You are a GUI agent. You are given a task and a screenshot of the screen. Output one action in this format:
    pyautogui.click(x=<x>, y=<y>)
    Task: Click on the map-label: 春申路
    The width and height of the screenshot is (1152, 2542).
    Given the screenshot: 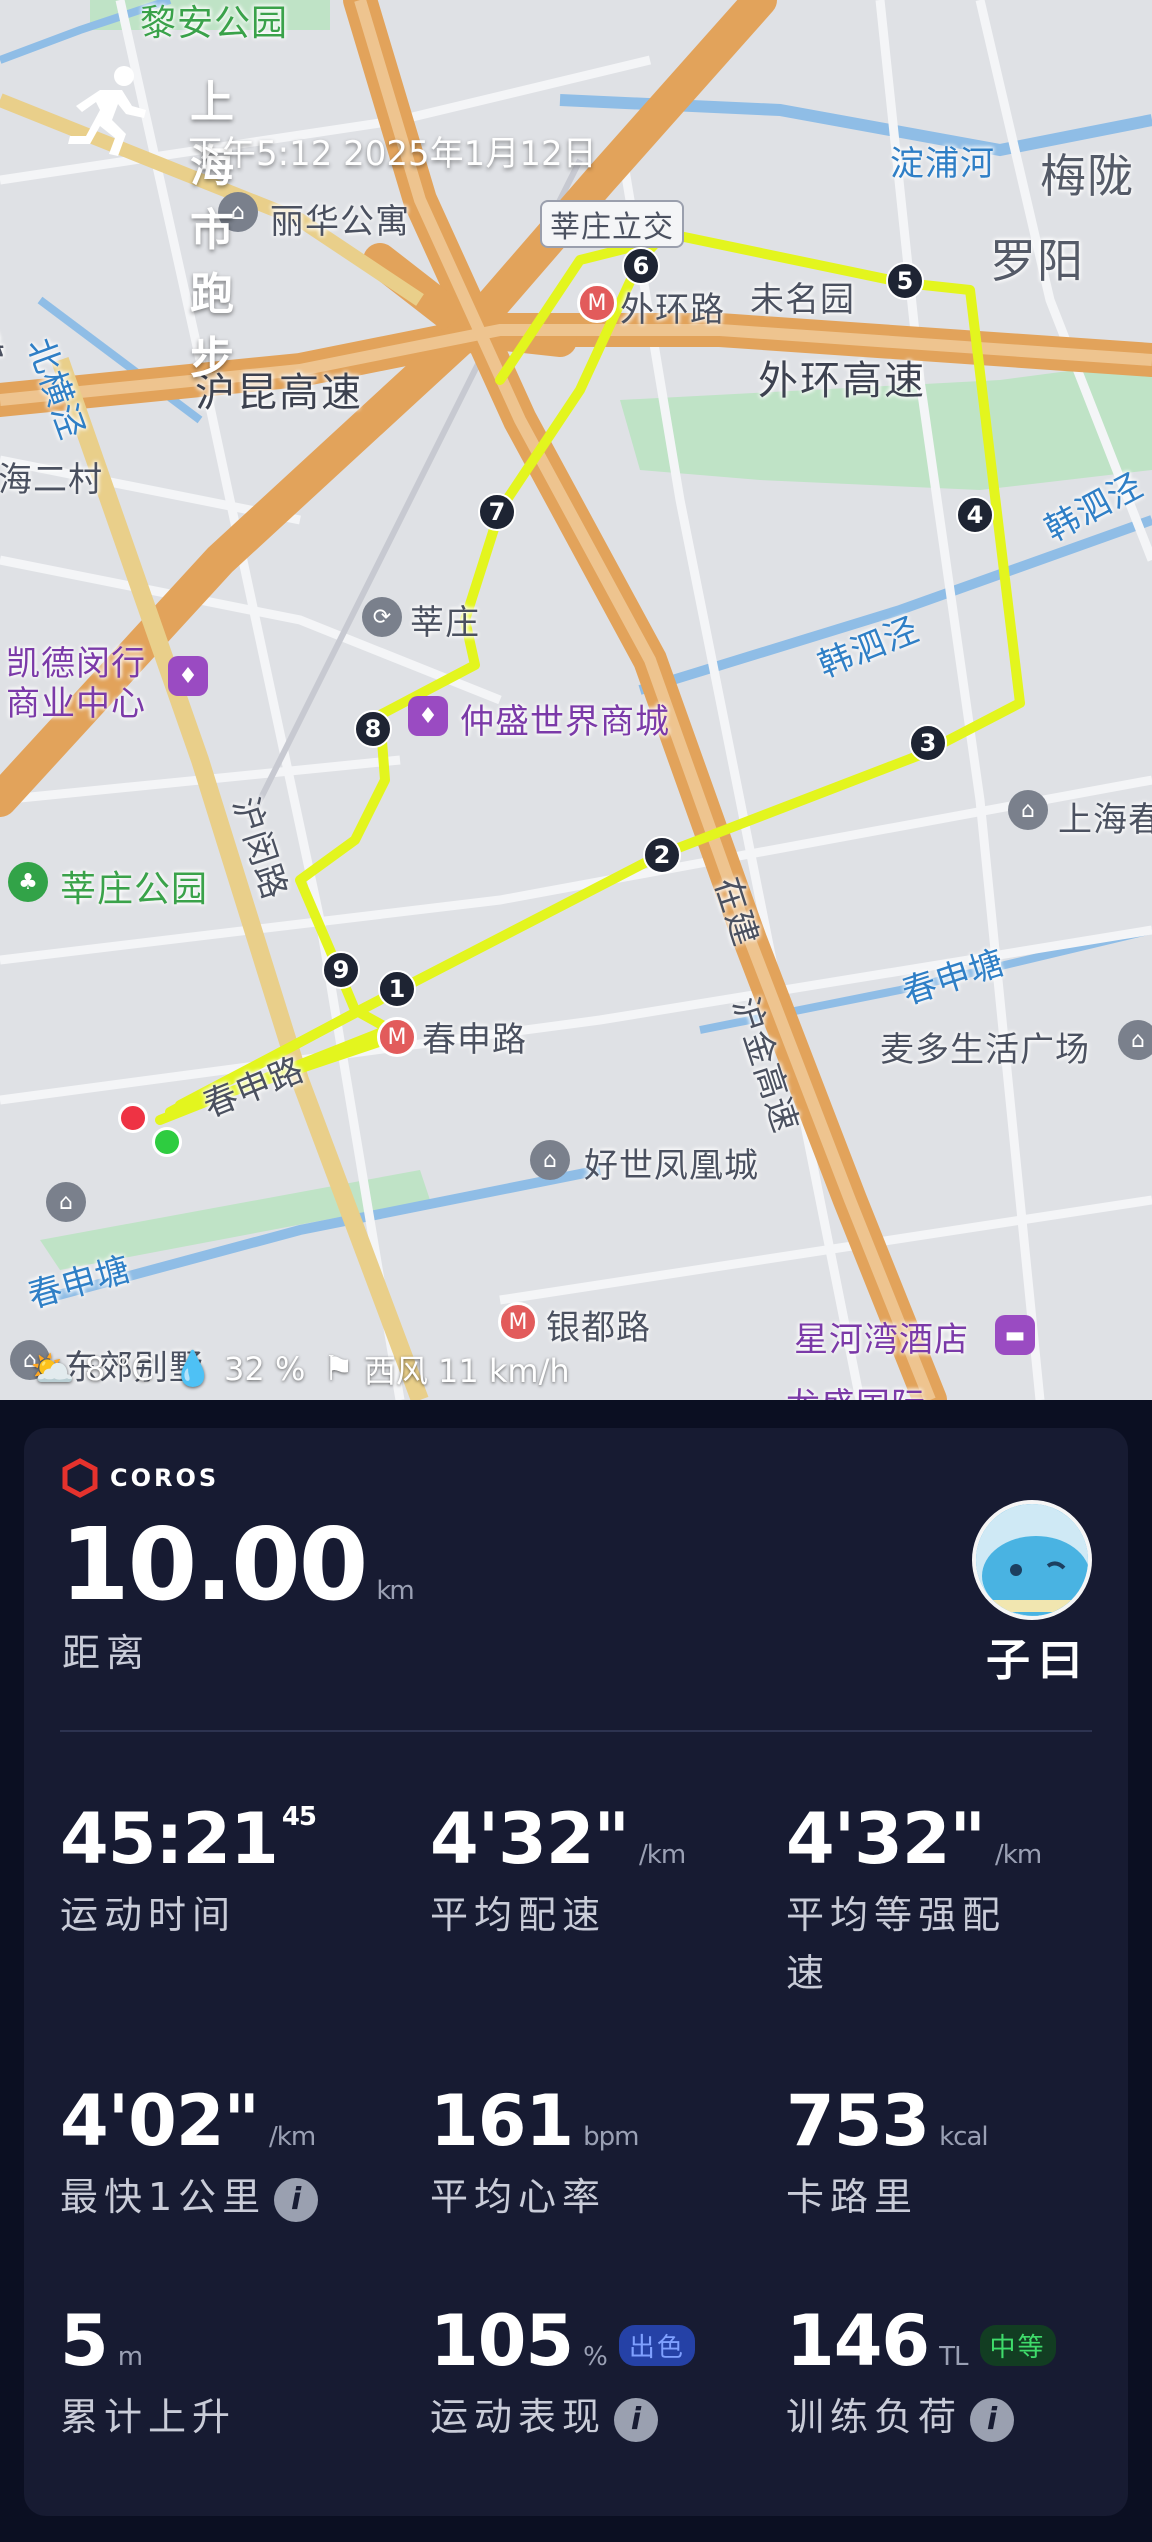 What is the action you would take?
    pyautogui.click(x=474, y=1040)
    